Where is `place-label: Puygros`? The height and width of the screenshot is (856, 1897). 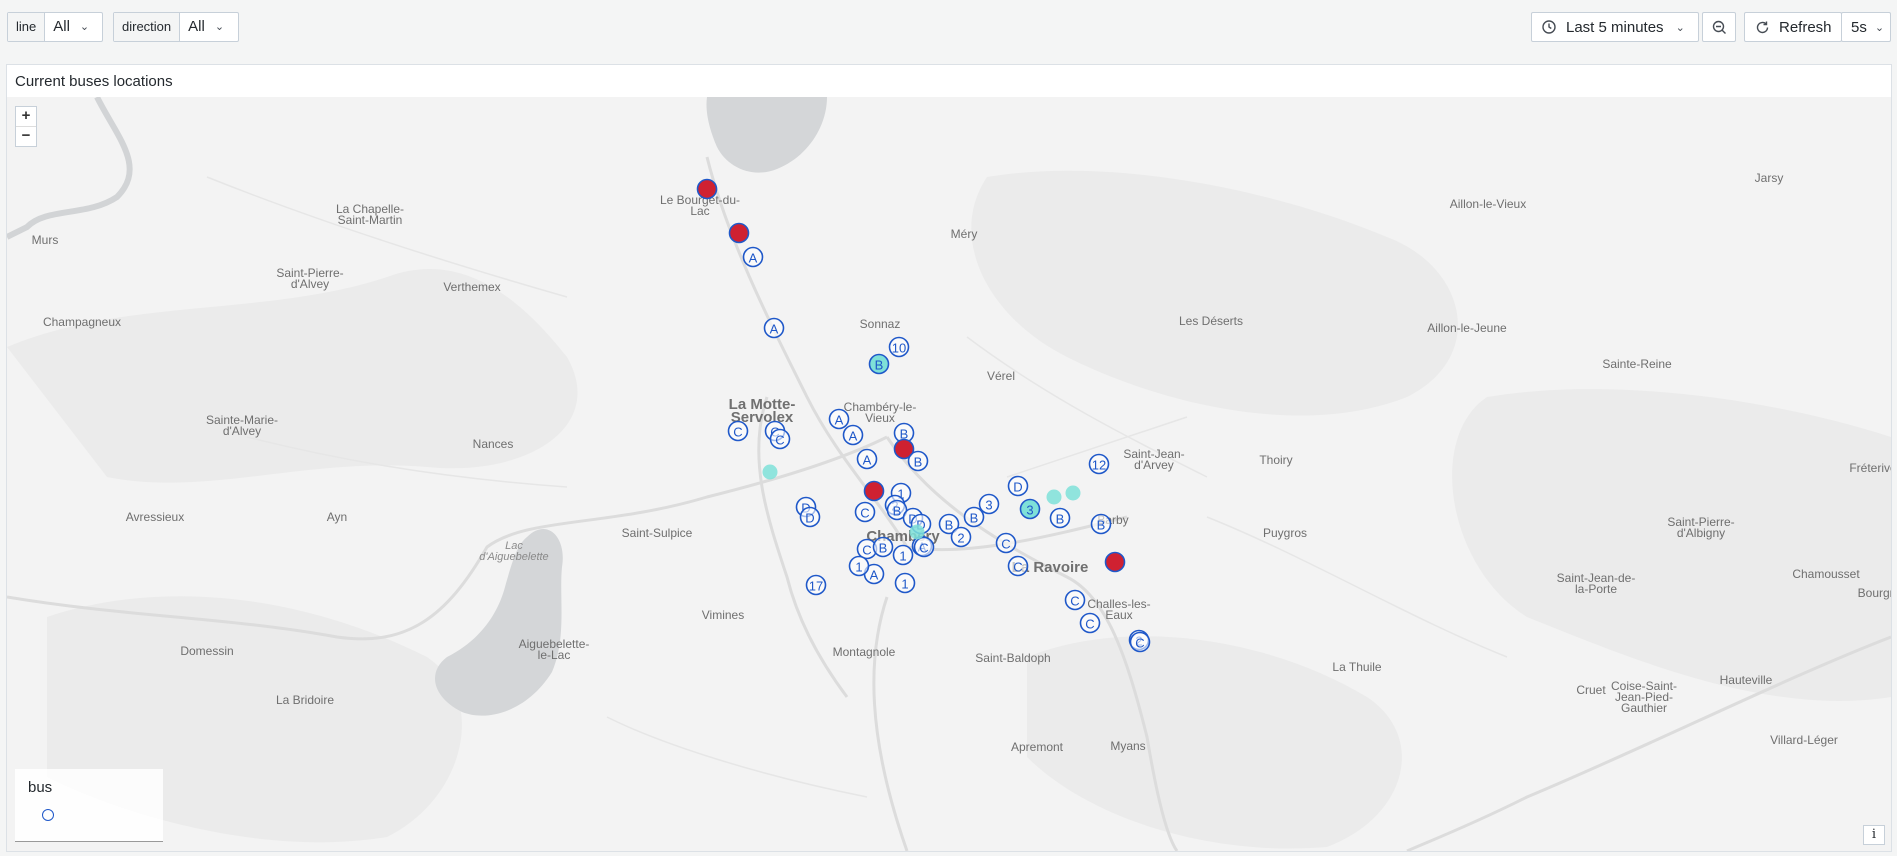
place-label: Puygros is located at coordinates (1285, 533).